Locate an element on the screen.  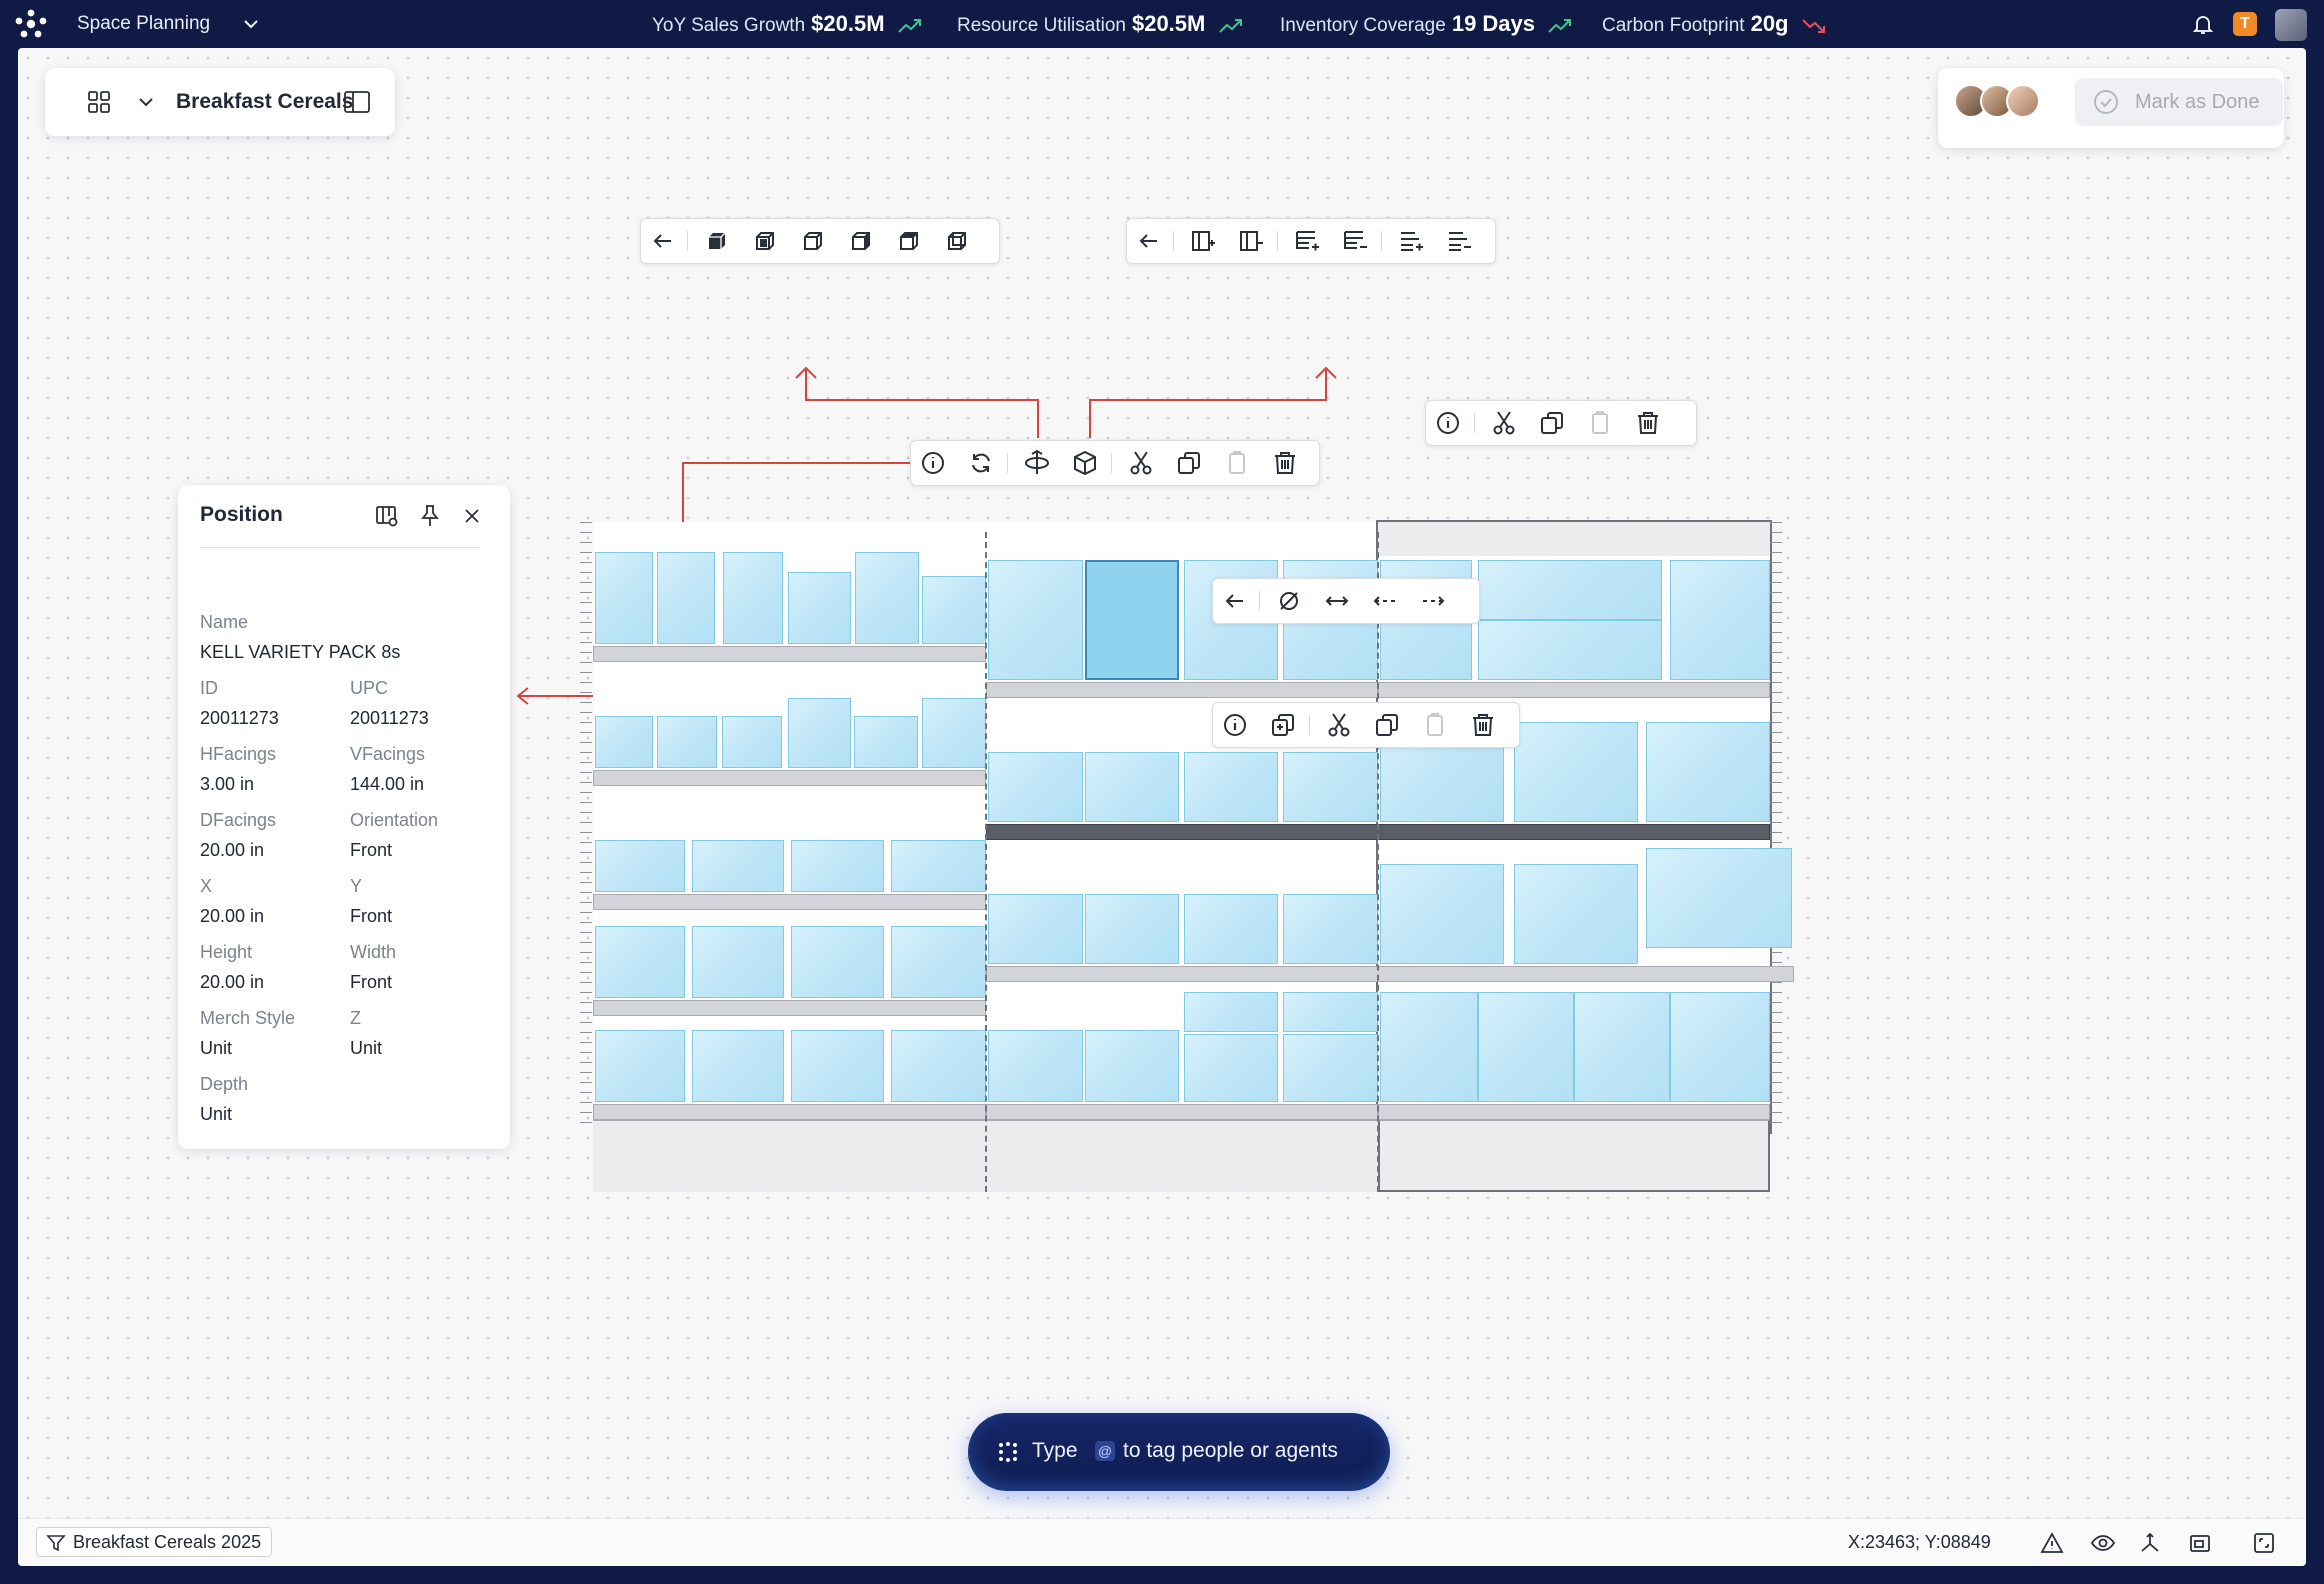
remove-shelf-icon is located at coordinates (1459, 241).